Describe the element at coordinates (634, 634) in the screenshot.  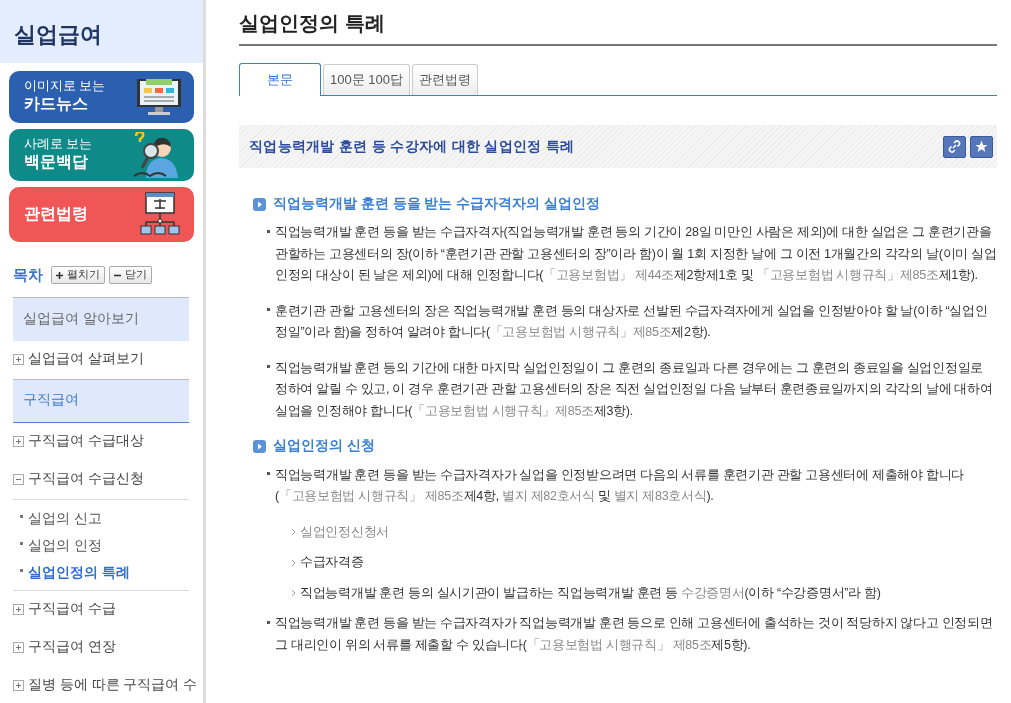
I see `paragraph: 직업능력개발 훈련 등을 받는 수급자격자가 직업능력개발 훈련 등으로 인해 고용센터에 출석하는 것이 적당하지 않다고 인정되면 그 대리인이 위의 서류를 제출할 수 있습니다(「고용보험법 시행규칙」 제85조제5항).` at that location.